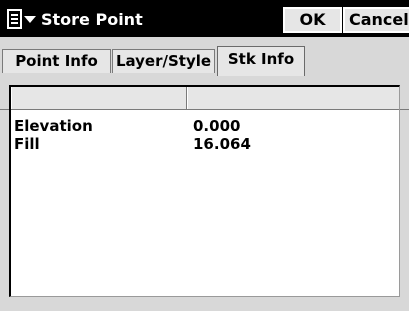 The height and width of the screenshot is (311, 409). What do you see at coordinates (56, 61) in the screenshot?
I see `tab-point-info: Point Info` at bounding box center [56, 61].